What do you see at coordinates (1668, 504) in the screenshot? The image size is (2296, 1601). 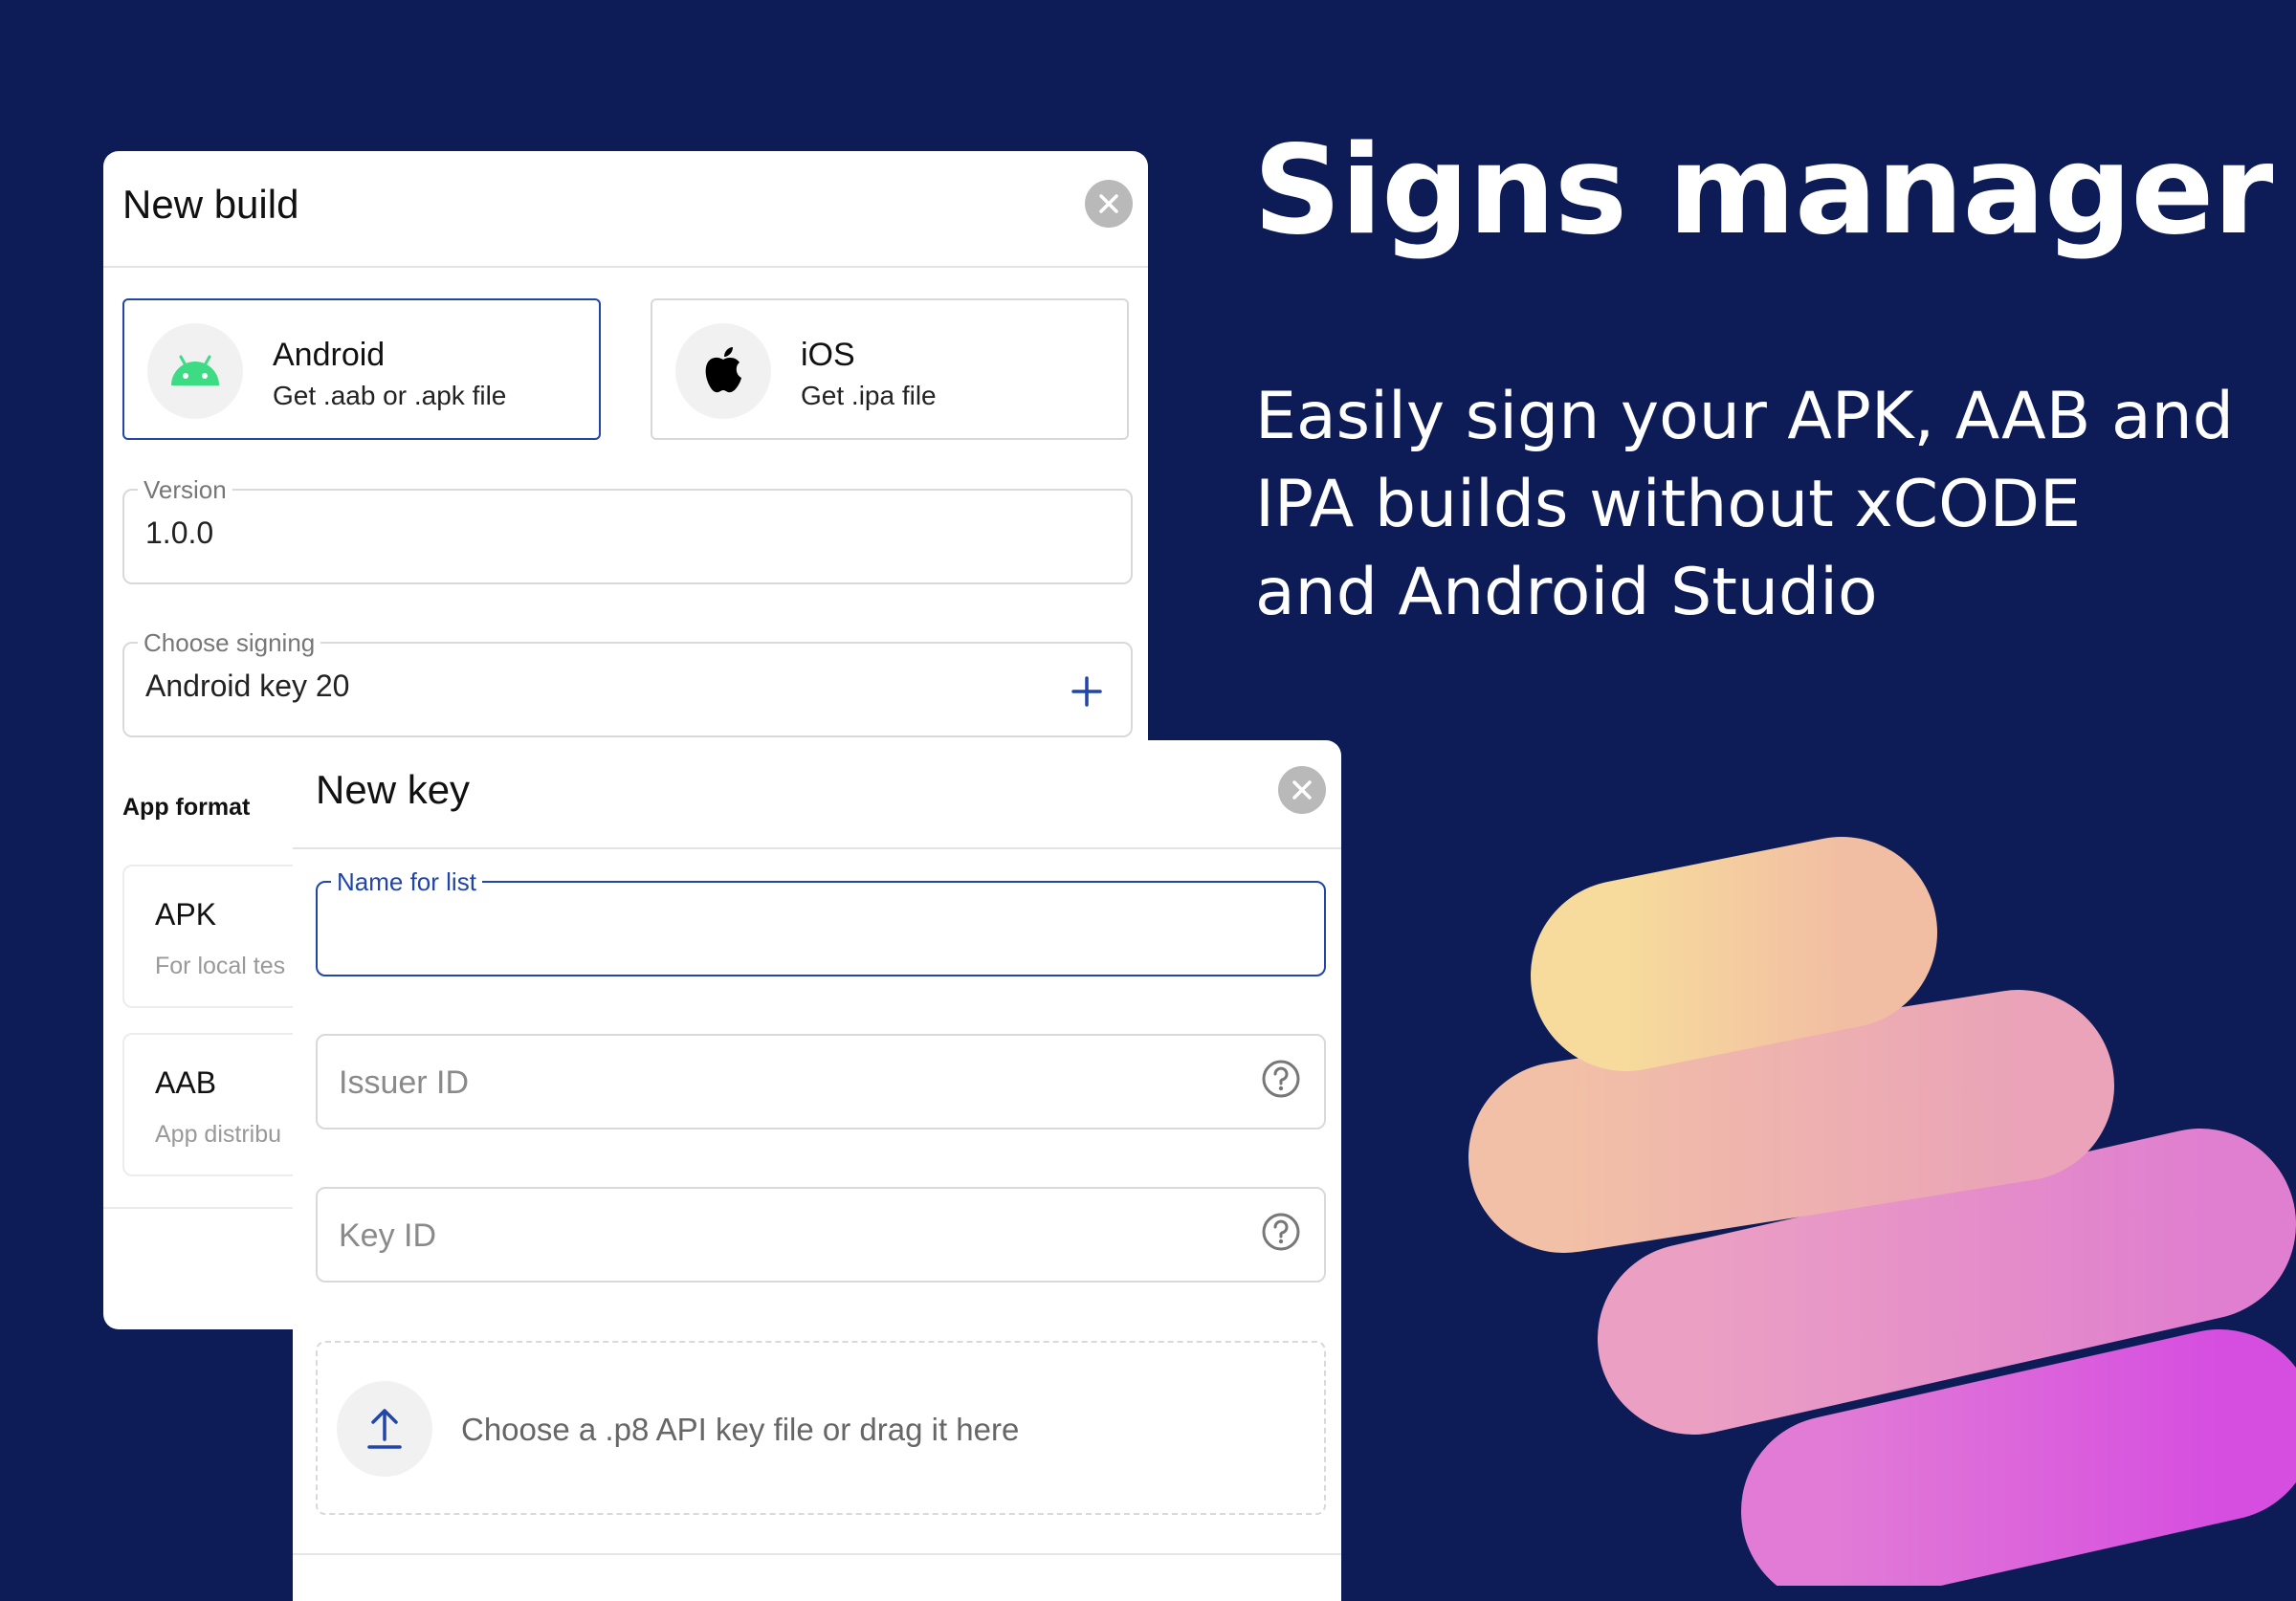 I see `hero-subtitle-line: IPA builds without xCODE` at bounding box center [1668, 504].